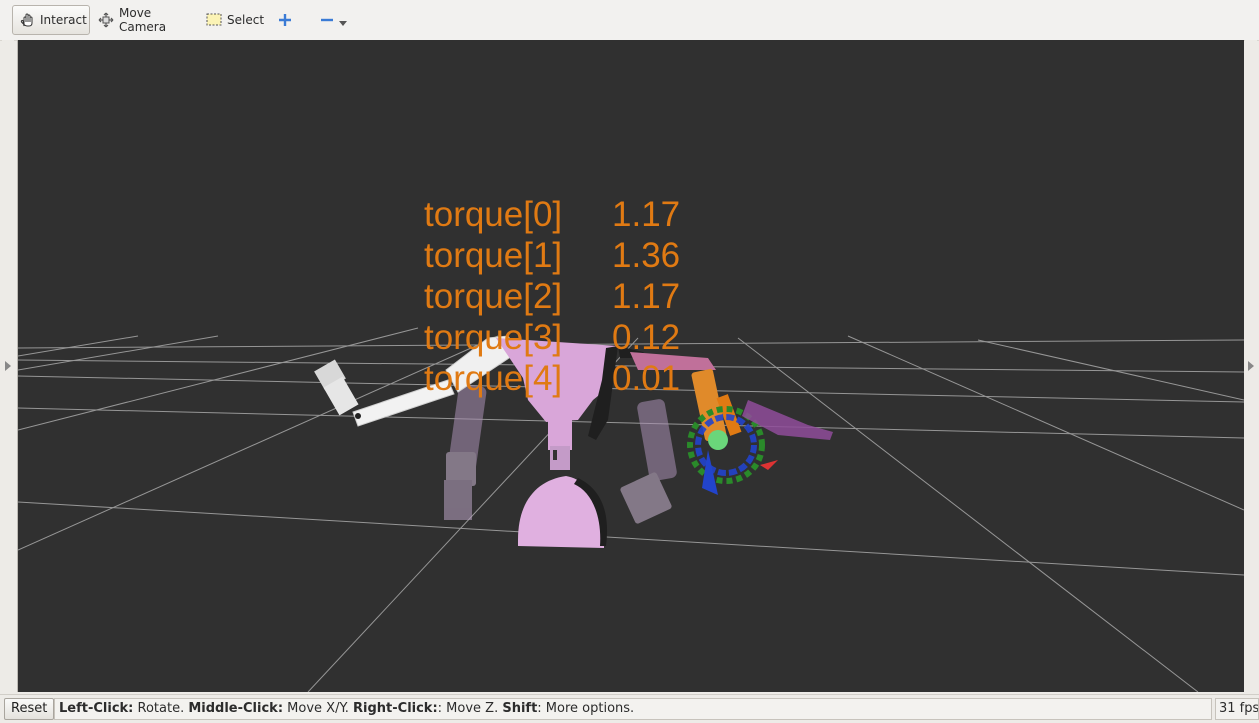  I want to click on torque-row: torque[1] 1.36, so click(558, 255).